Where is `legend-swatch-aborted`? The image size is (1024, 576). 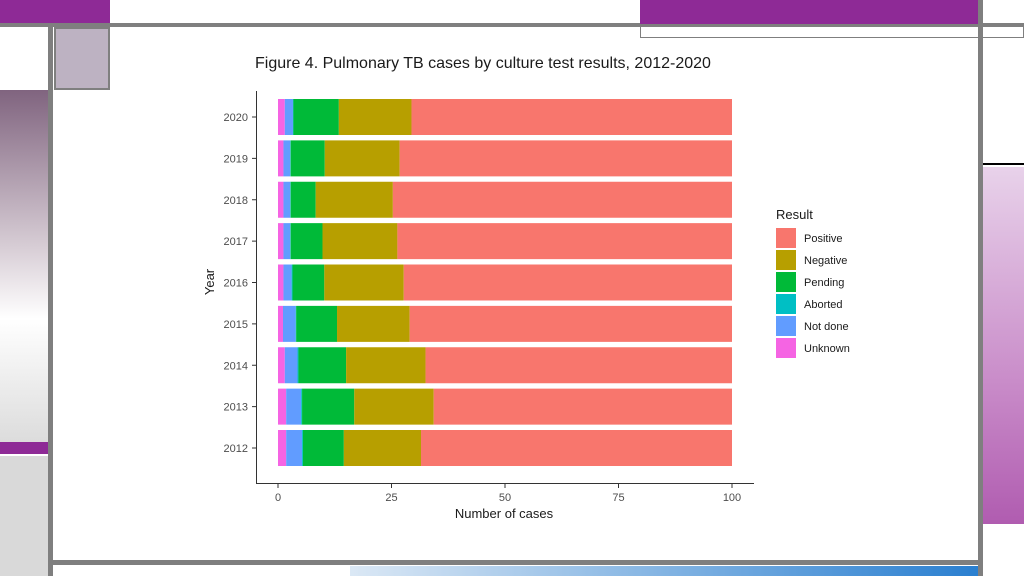 legend-swatch-aborted is located at coordinates (786, 304).